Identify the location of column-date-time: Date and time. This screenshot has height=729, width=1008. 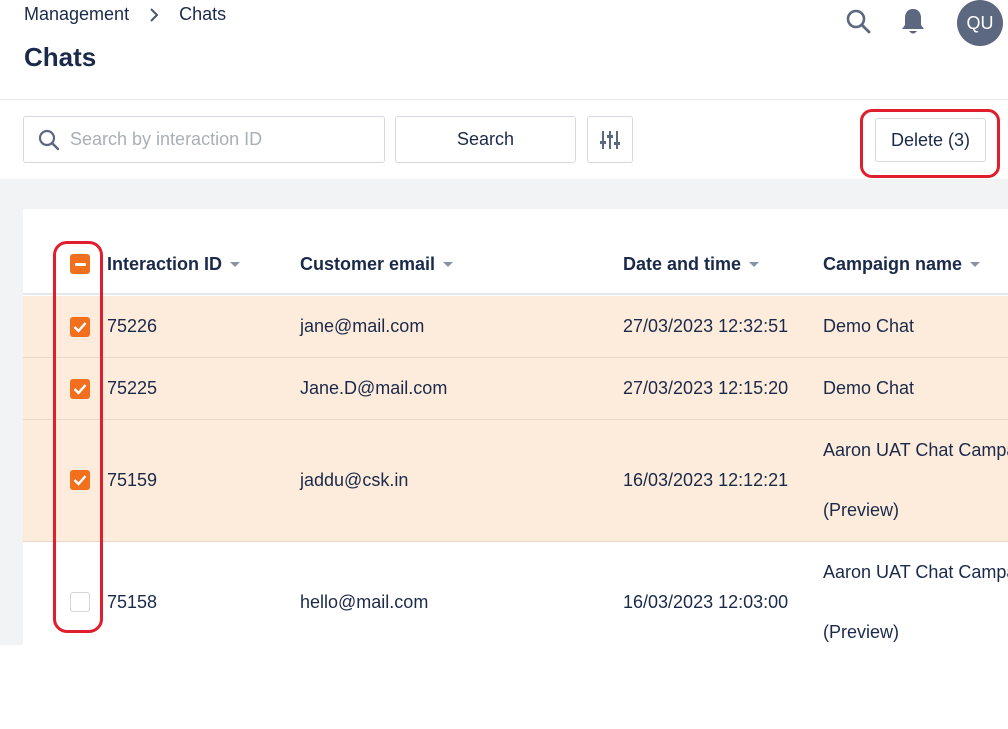
(691, 264).